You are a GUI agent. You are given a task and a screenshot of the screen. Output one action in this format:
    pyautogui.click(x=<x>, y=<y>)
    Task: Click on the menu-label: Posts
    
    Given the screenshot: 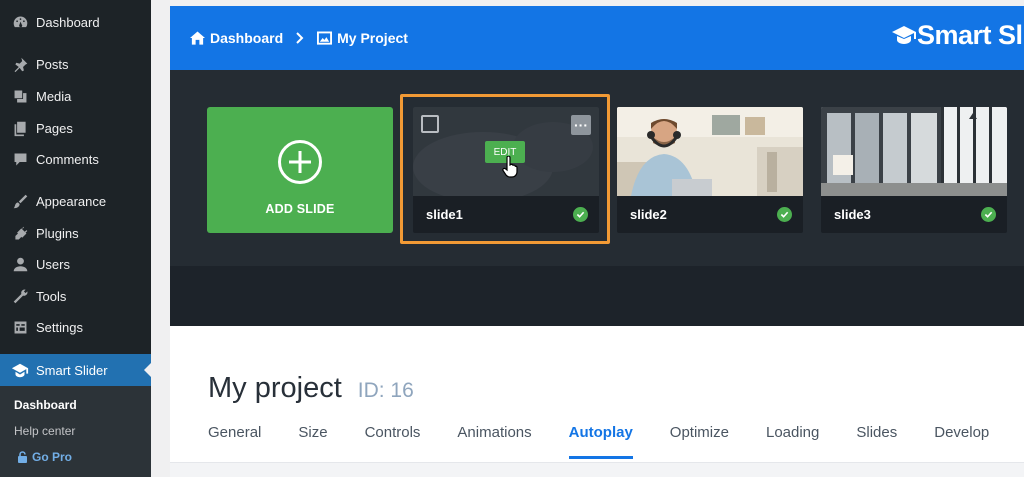 What is the action you would take?
    pyautogui.click(x=52, y=64)
    